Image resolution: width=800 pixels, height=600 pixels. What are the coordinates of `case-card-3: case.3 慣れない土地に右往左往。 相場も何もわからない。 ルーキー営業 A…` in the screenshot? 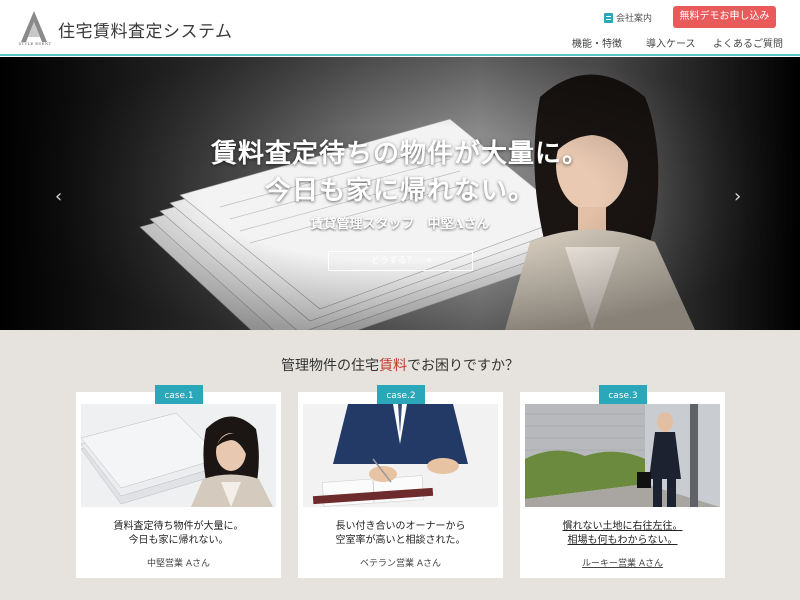 It's located at (622, 481).